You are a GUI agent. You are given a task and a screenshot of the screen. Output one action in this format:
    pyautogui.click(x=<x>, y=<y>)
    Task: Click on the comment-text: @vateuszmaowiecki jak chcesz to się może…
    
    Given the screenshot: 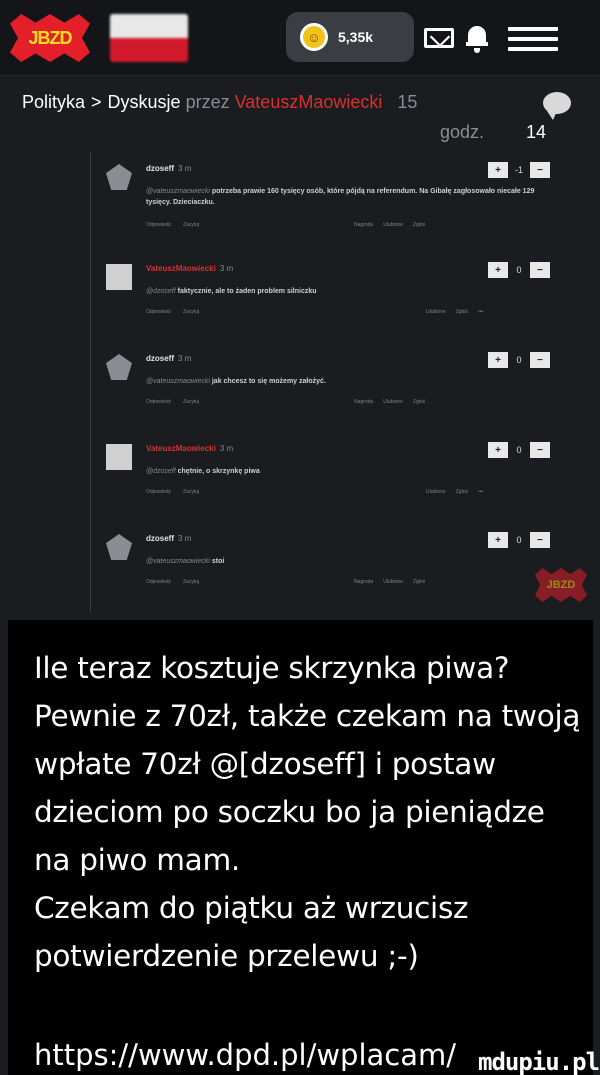 What is the action you would take?
    pyautogui.click(x=346, y=381)
    